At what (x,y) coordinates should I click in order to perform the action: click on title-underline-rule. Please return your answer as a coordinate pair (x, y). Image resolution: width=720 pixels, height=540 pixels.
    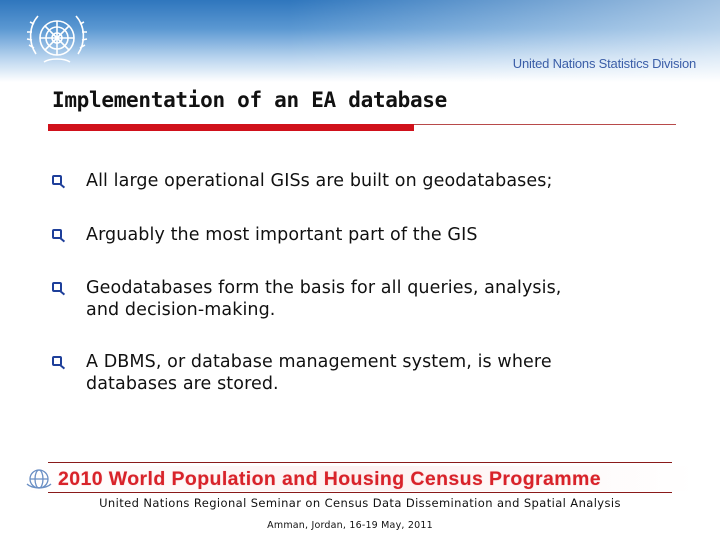
    Looking at the image, I should click on (545, 124).